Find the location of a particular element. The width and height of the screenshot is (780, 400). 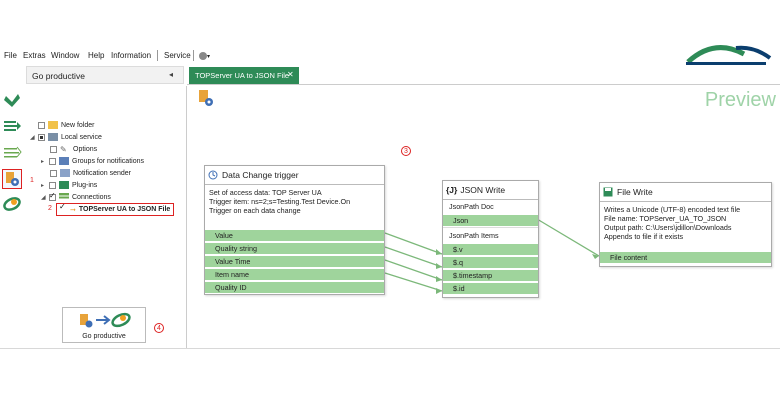

tree-item-new-folder: New folder is located at coordinates (66, 125).